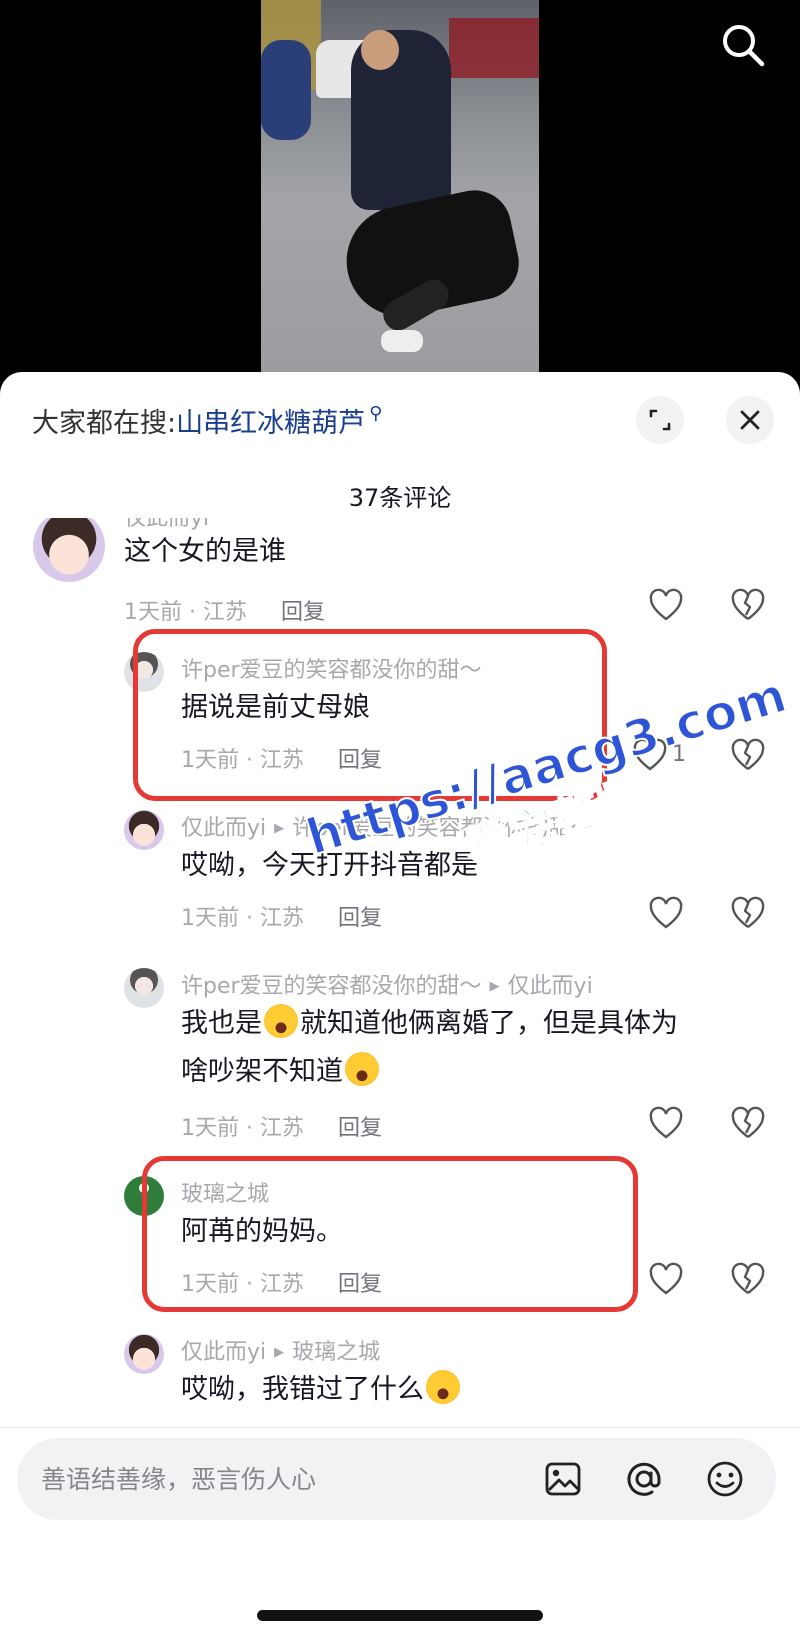 The height and width of the screenshot is (1636, 800). Describe the element at coordinates (400, 498) in the screenshot. I see `comment-count: 37条评论` at that location.